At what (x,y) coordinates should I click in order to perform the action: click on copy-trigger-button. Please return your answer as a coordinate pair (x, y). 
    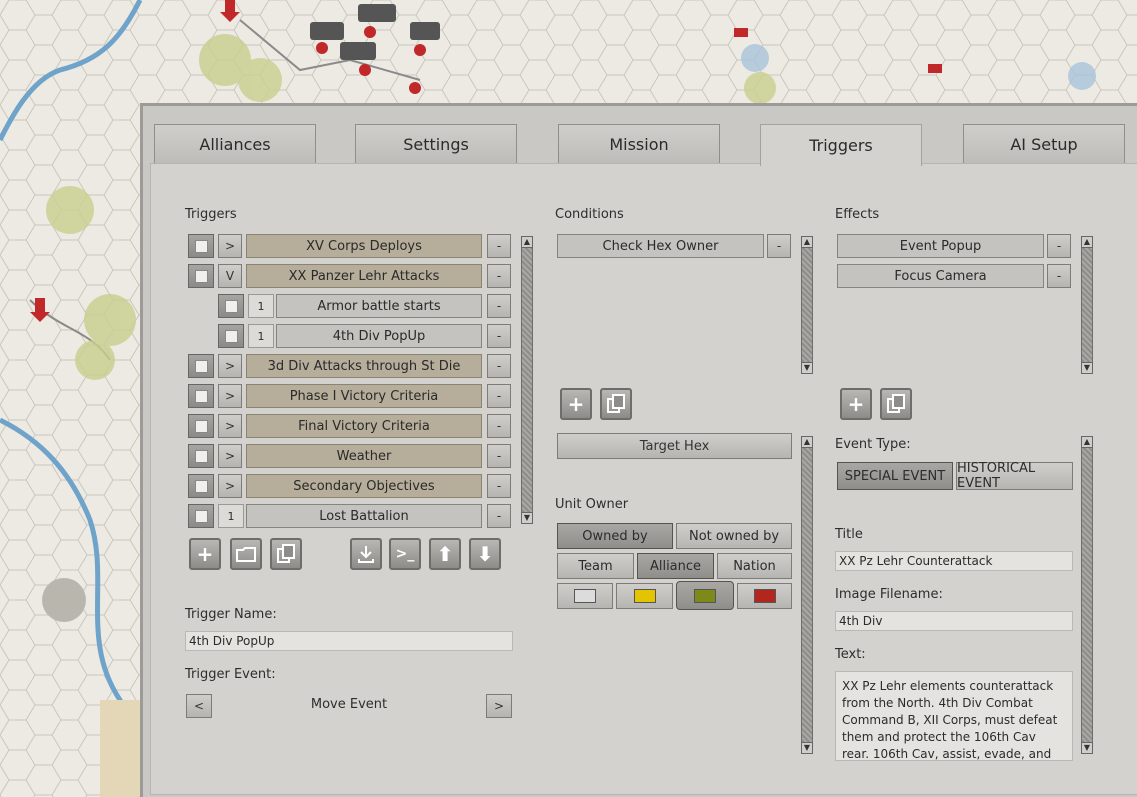
    Looking at the image, I should click on (286, 554).